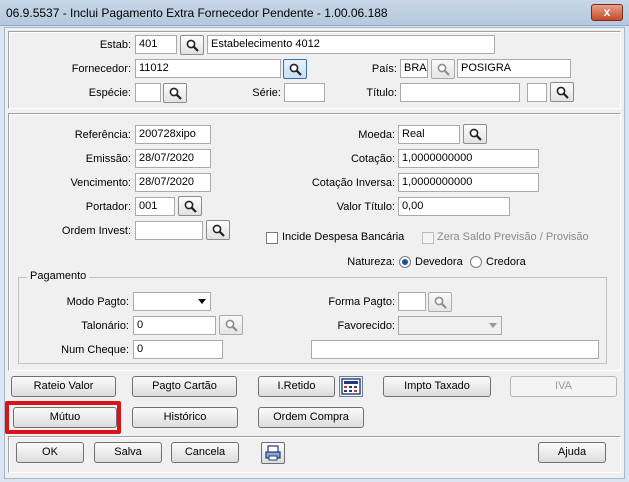 This screenshot has height=482, width=629. What do you see at coordinates (115, 45) in the screenshot?
I see `estab-label: Estab:` at bounding box center [115, 45].